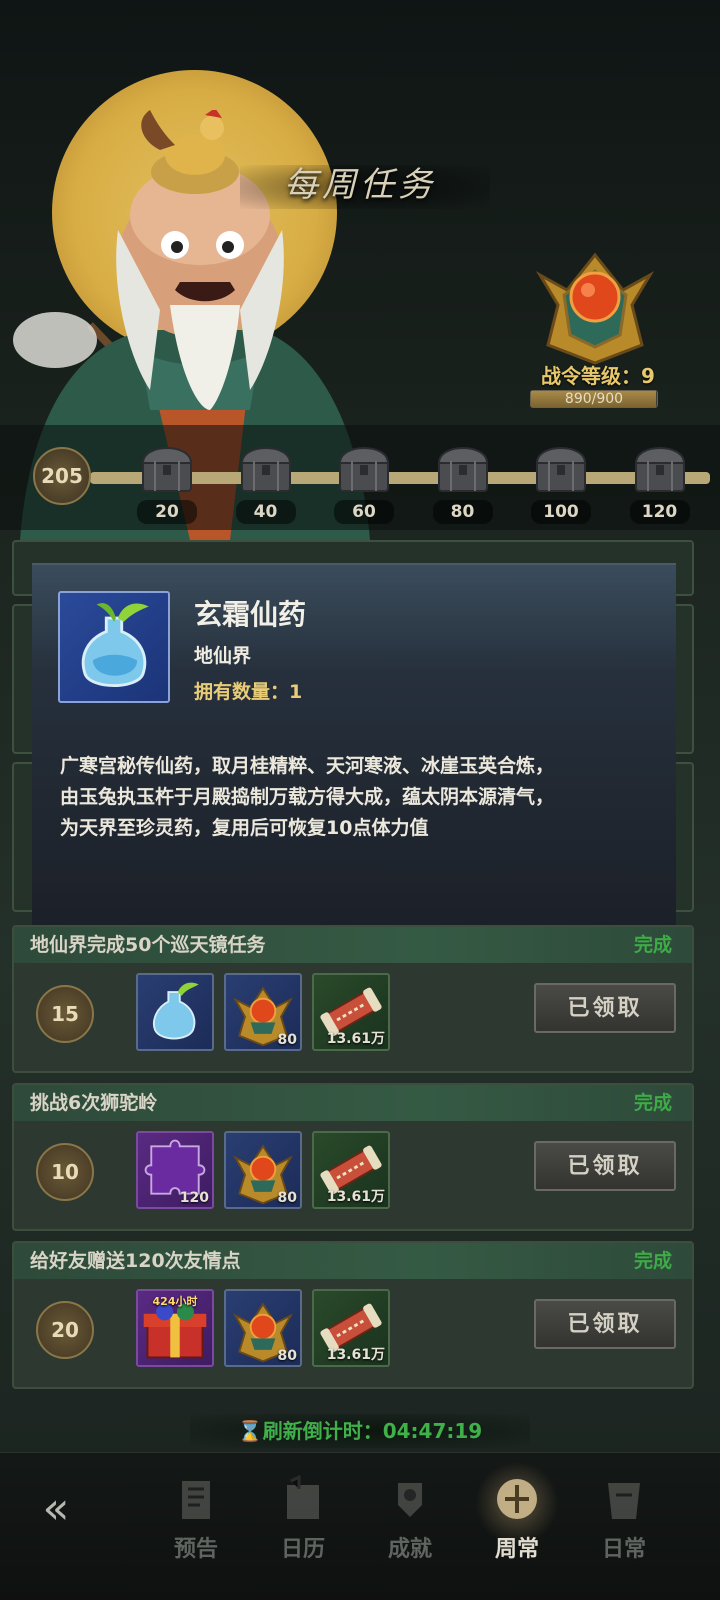 Image resolution: width=720 pixels, height=1600 pixels. I want to click on nav-tab-label: 预告, so click(195, 1549).